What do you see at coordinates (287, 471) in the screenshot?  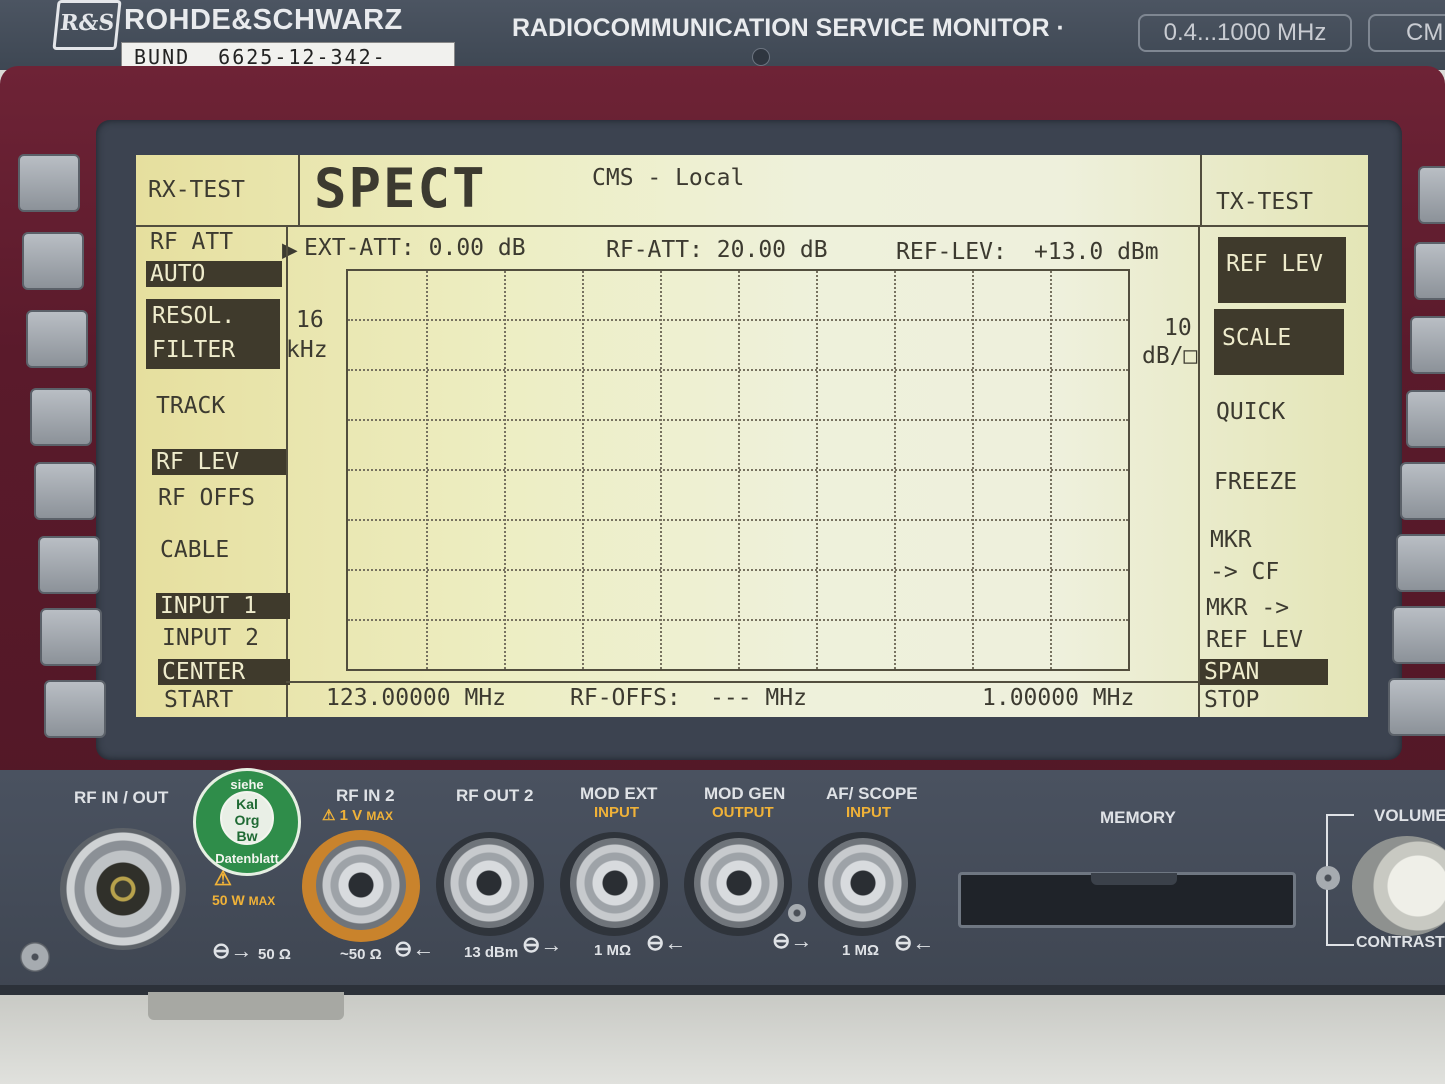 I see `left-menu-divider` at bounding box center [287, 471].